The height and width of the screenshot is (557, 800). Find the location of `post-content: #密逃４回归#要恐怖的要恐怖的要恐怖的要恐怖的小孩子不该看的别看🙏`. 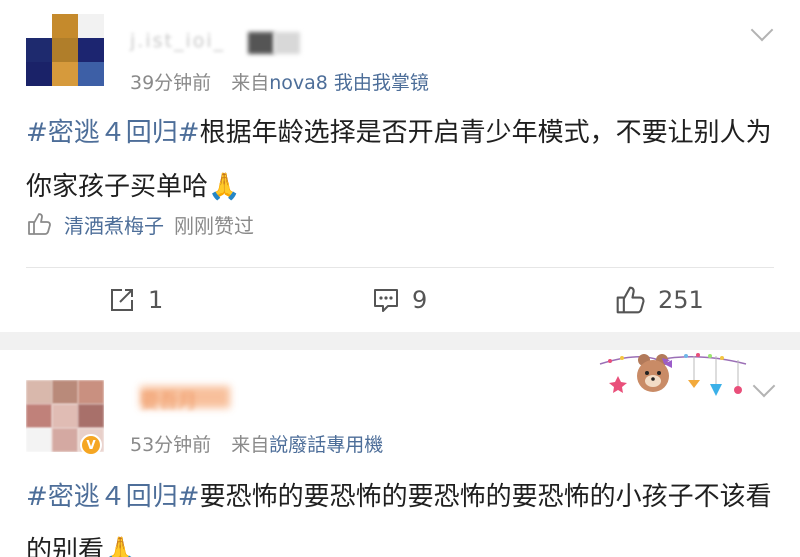

post-content: #密逃４回归#要恐怖的要恐怖的要恐怖的要恐怖的小孩子不该看的别看🙏 is located at coordinates (401, 513).